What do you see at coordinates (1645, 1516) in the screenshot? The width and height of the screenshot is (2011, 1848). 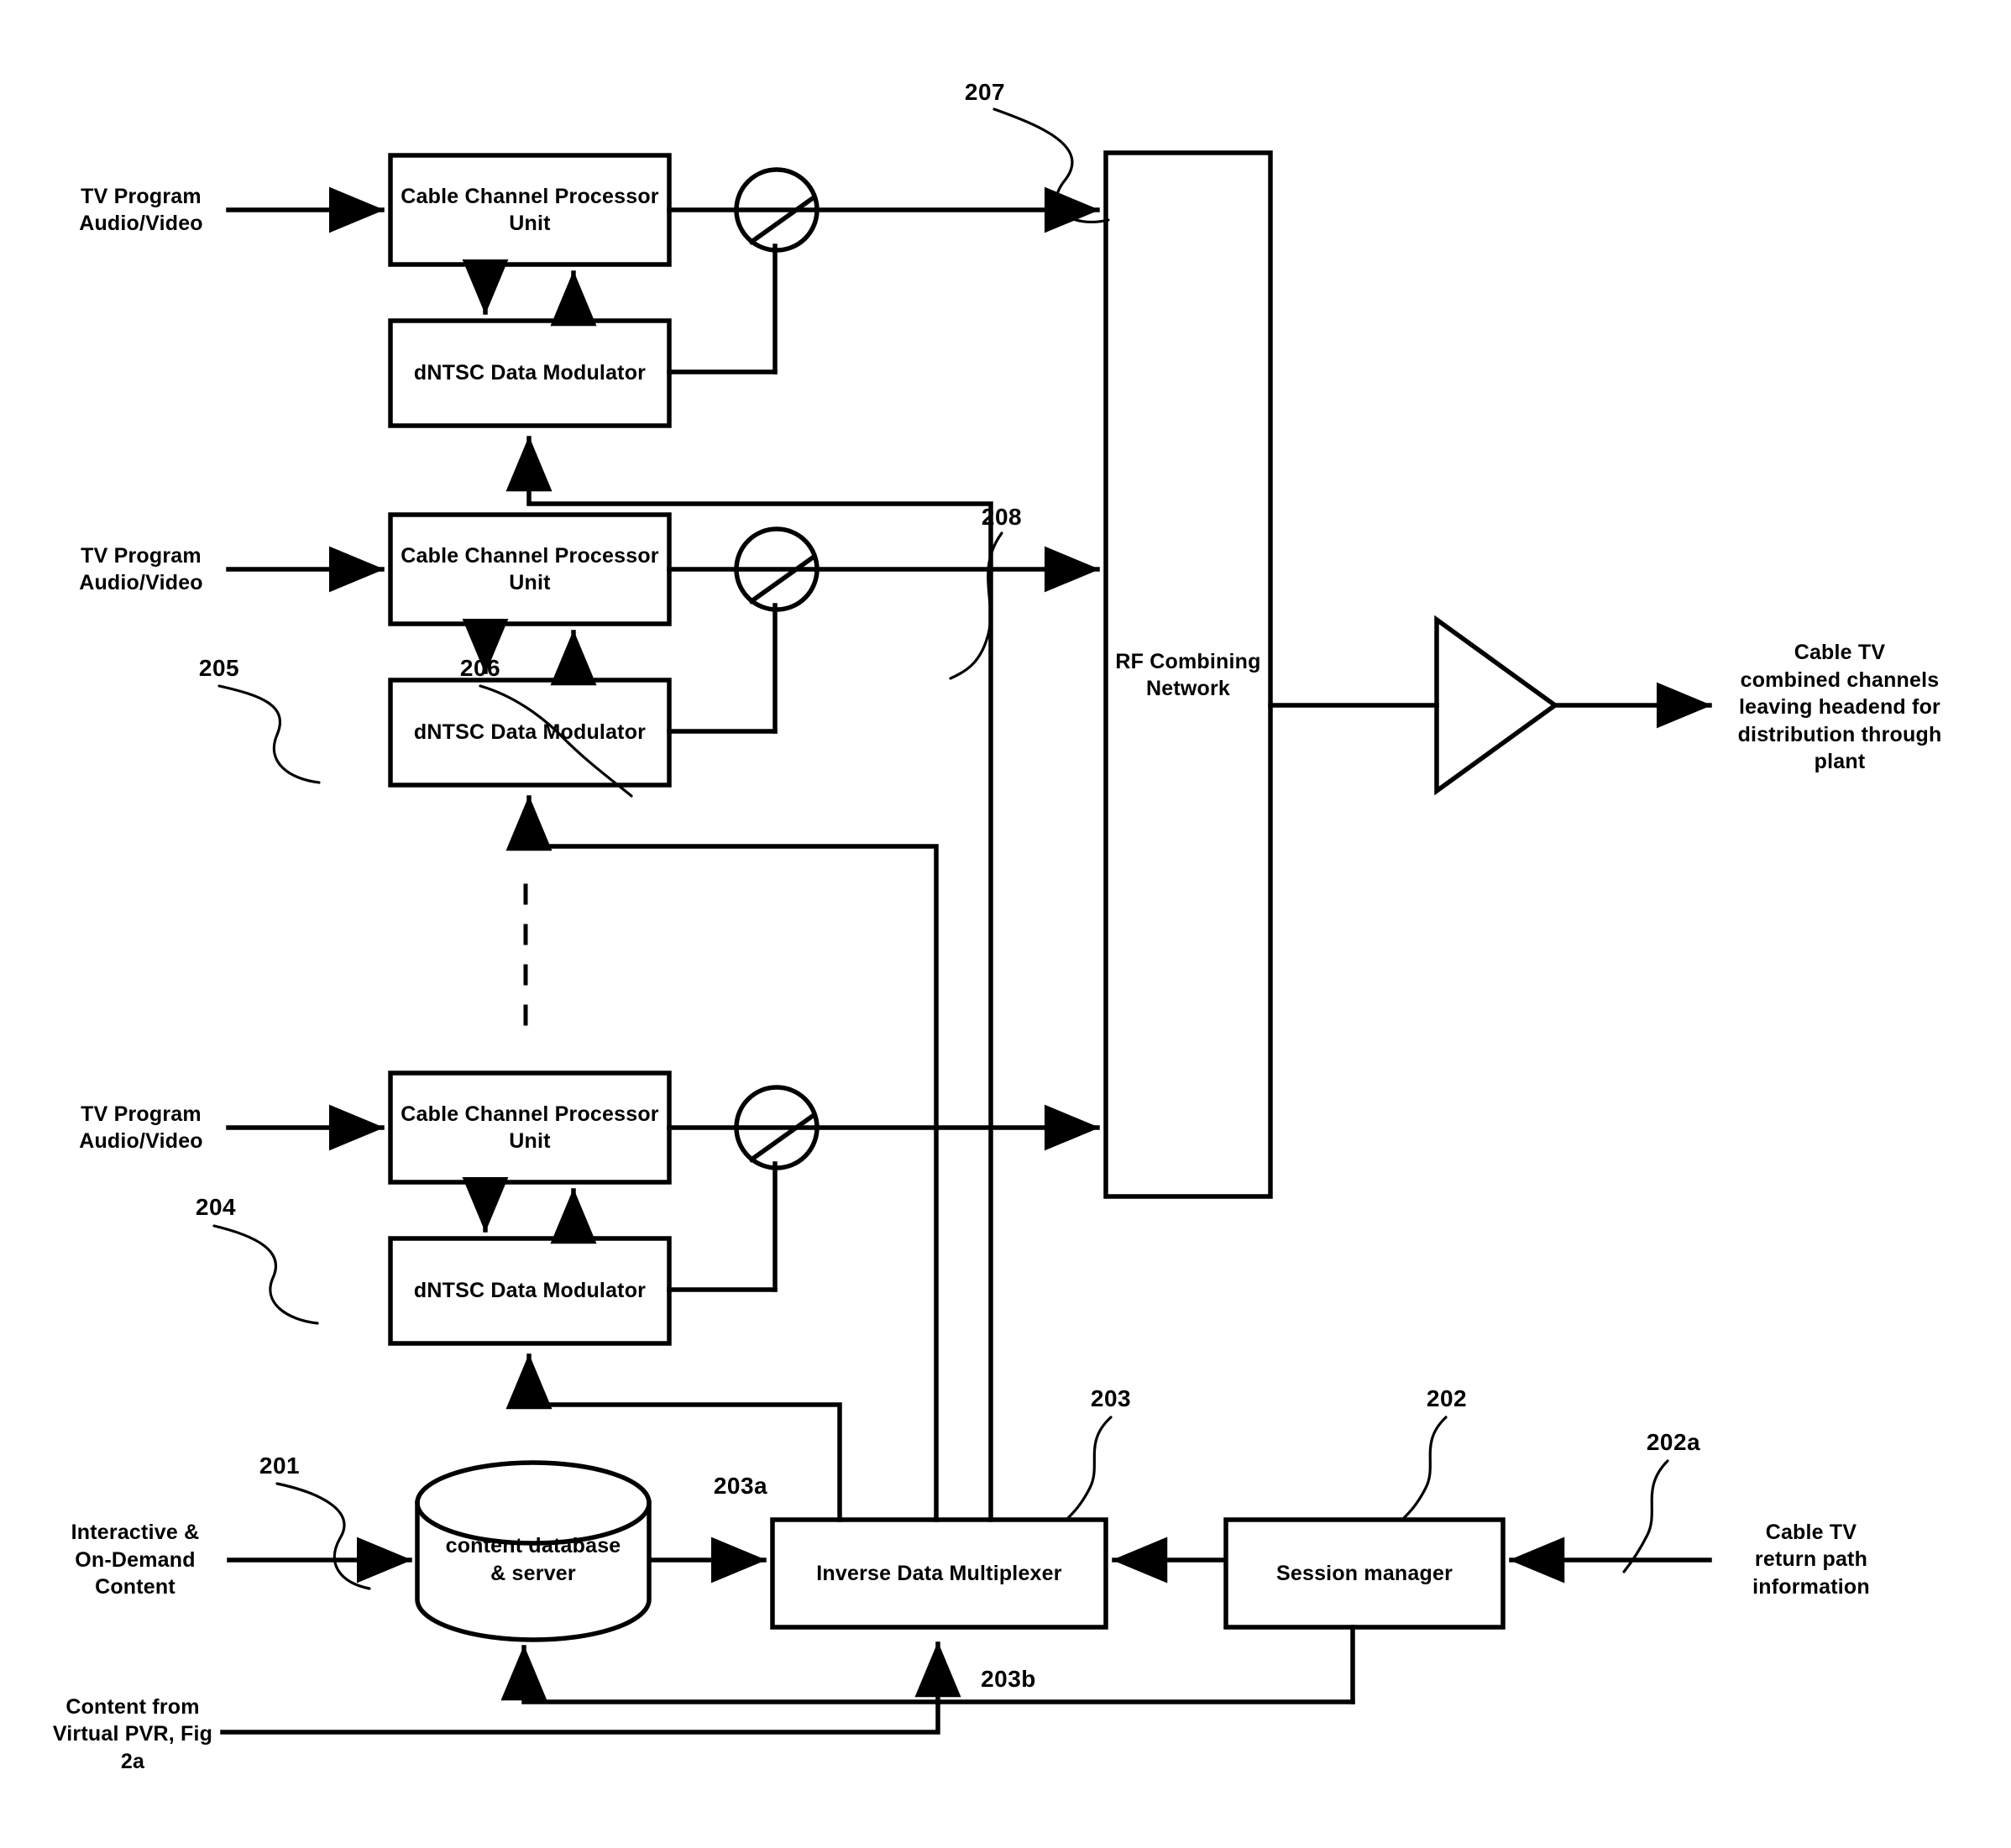 I see `leader-202a` at bounding box center [1645, 1516].